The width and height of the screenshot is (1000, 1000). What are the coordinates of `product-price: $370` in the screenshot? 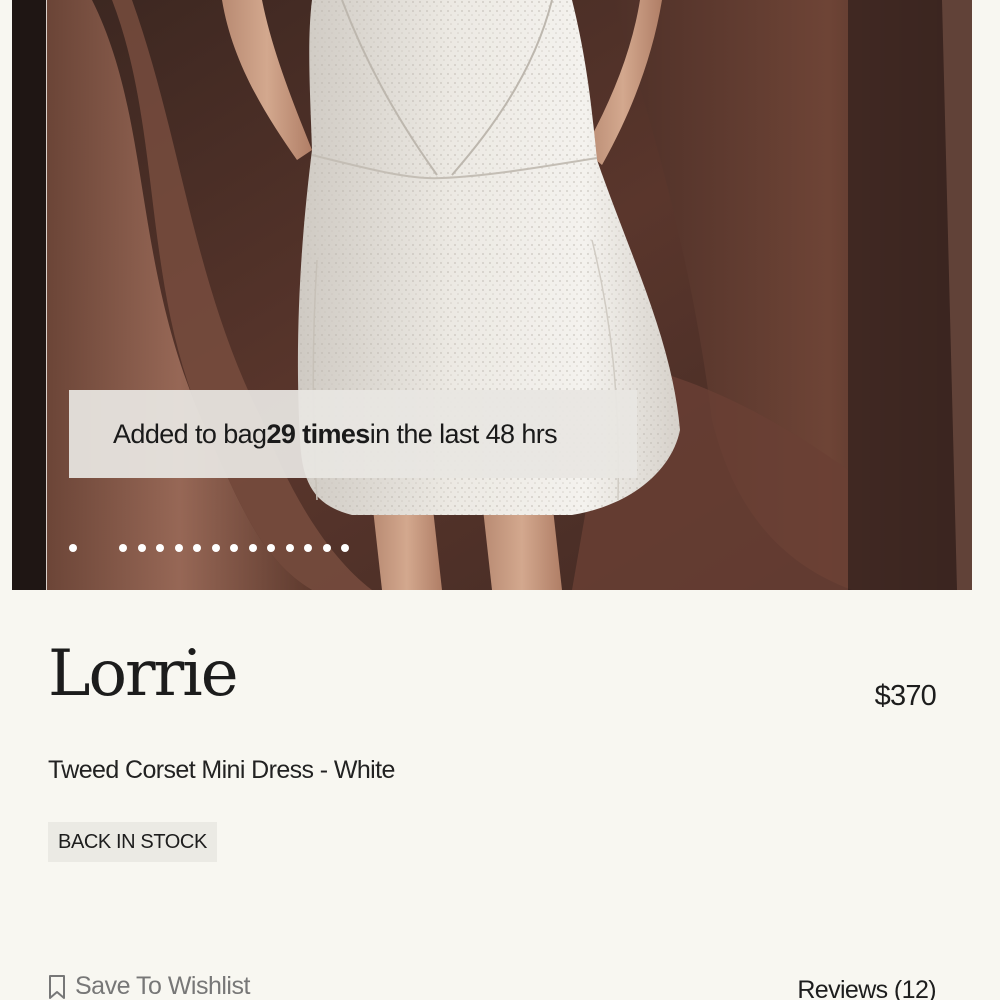 It's located at (905, 696).